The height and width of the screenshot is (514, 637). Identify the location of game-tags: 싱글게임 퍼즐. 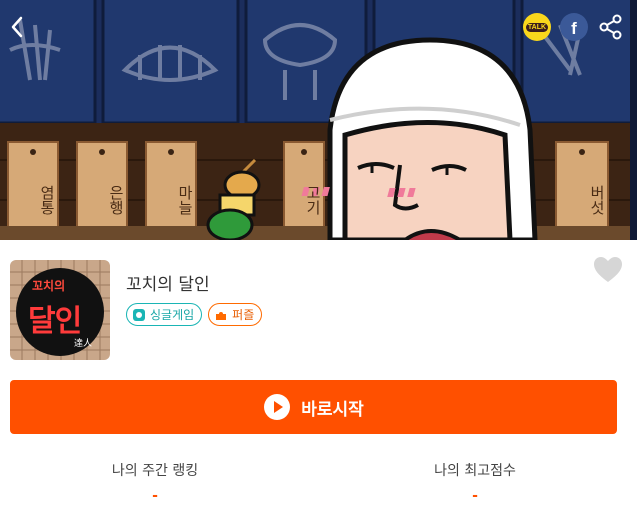
(194, 314).